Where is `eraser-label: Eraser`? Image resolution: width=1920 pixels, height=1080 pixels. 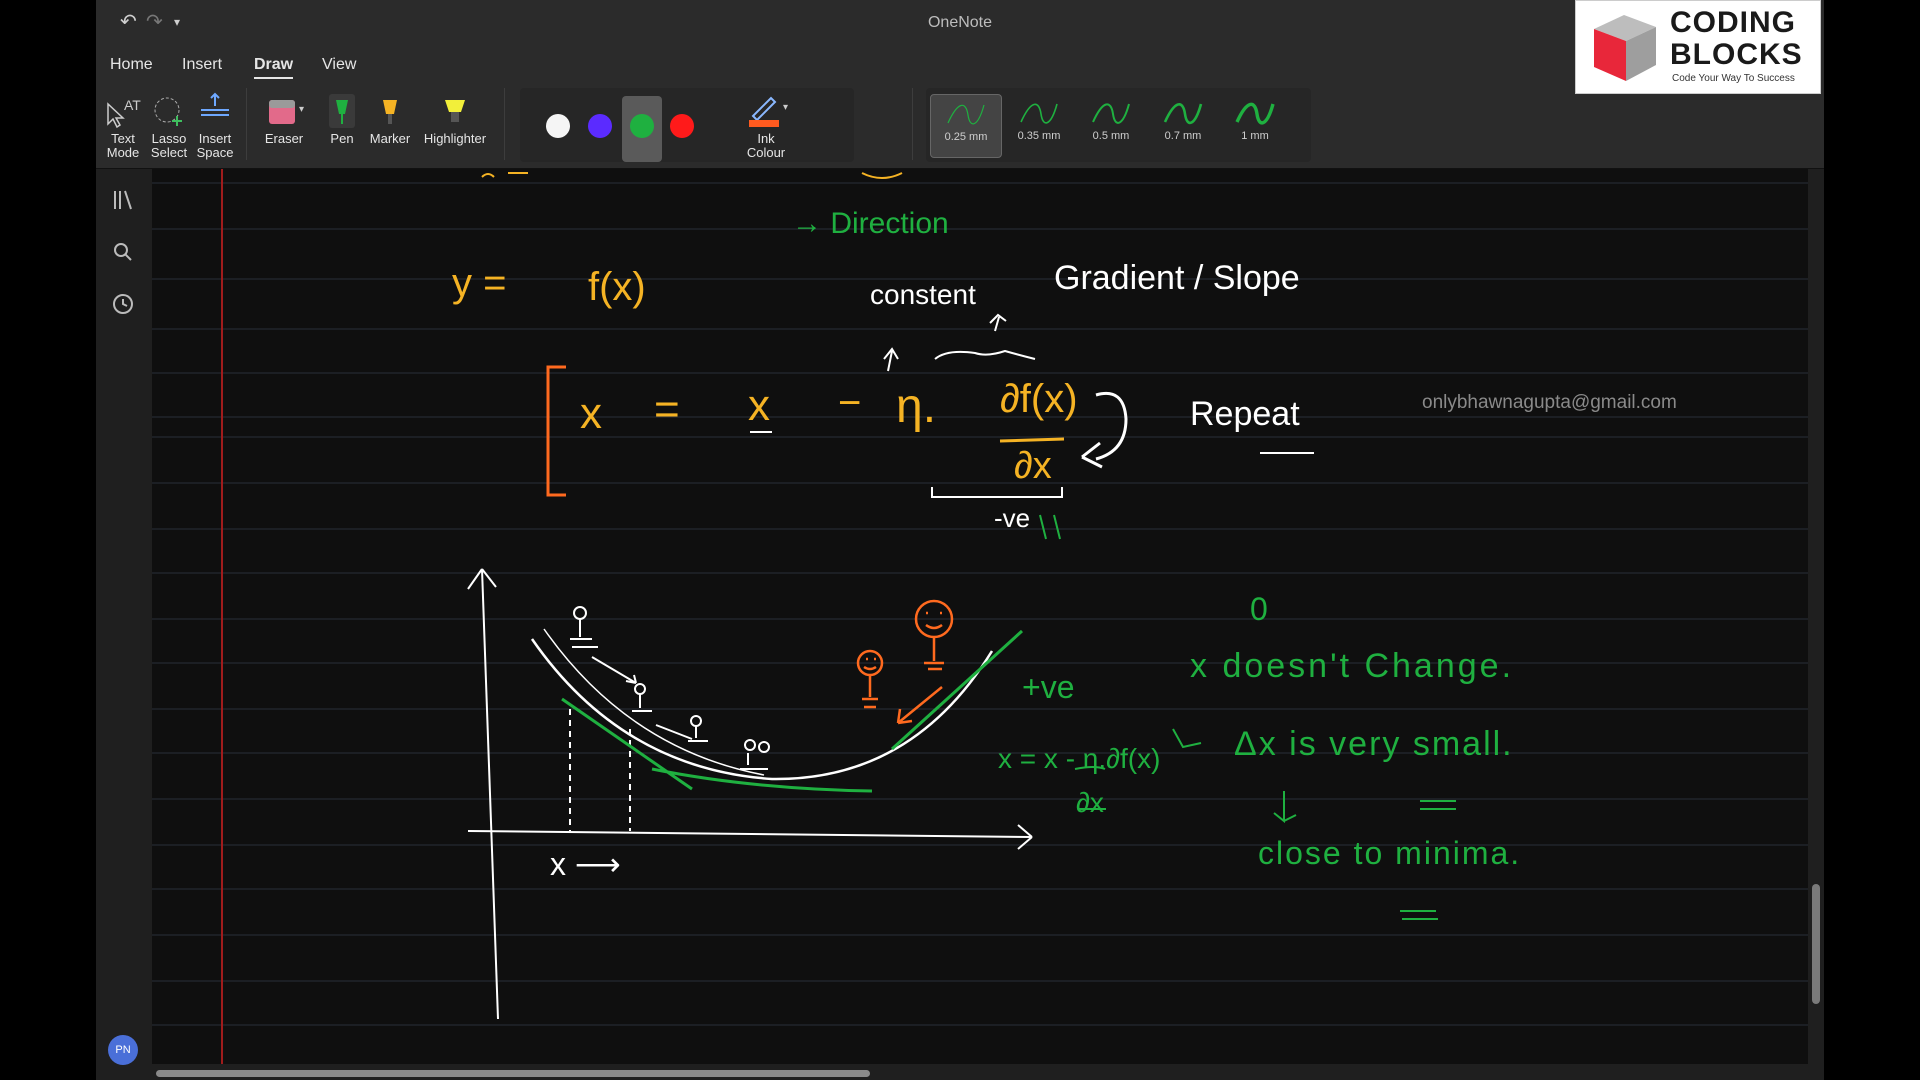 eraser-label: Eraser is located at coordinates (284, 138).